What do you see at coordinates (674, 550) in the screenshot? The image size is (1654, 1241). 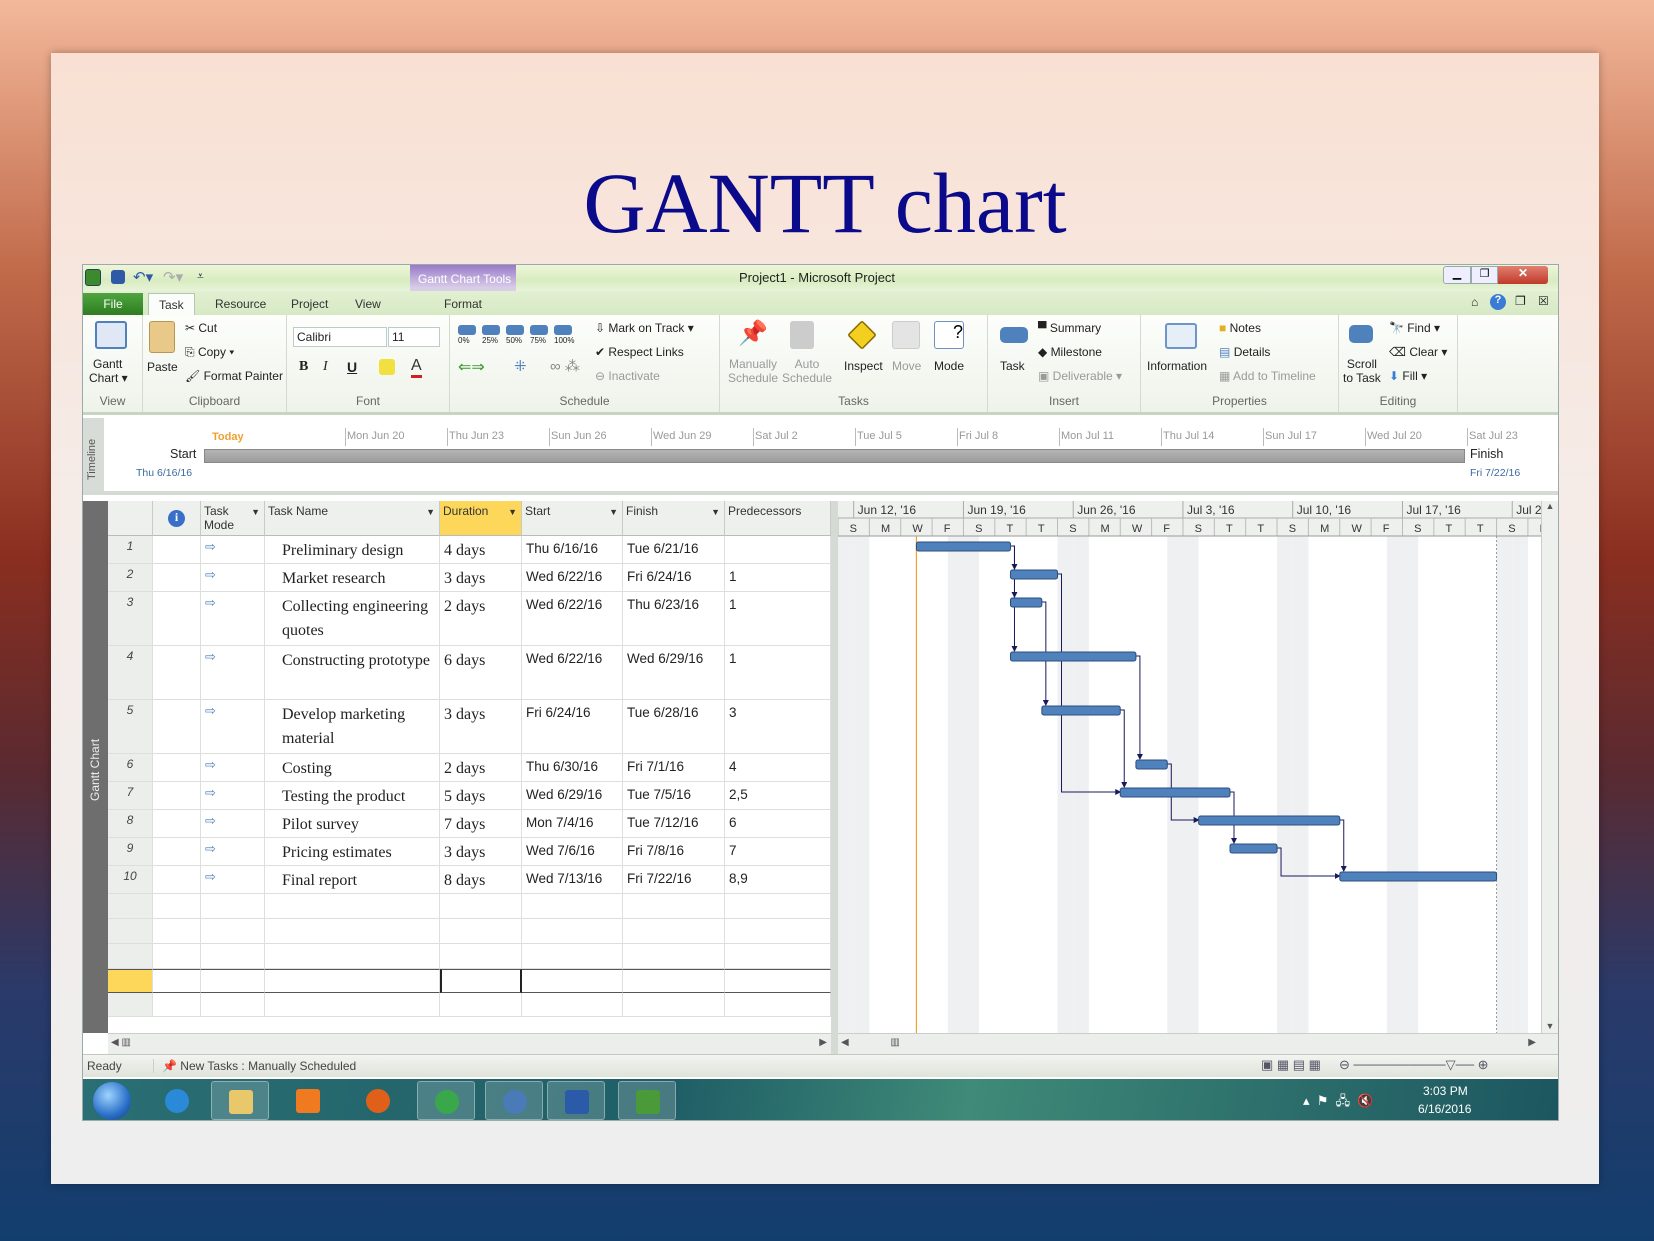 I see `finish-cell: Tue 6/21/16` at bounding box center [674, 550].